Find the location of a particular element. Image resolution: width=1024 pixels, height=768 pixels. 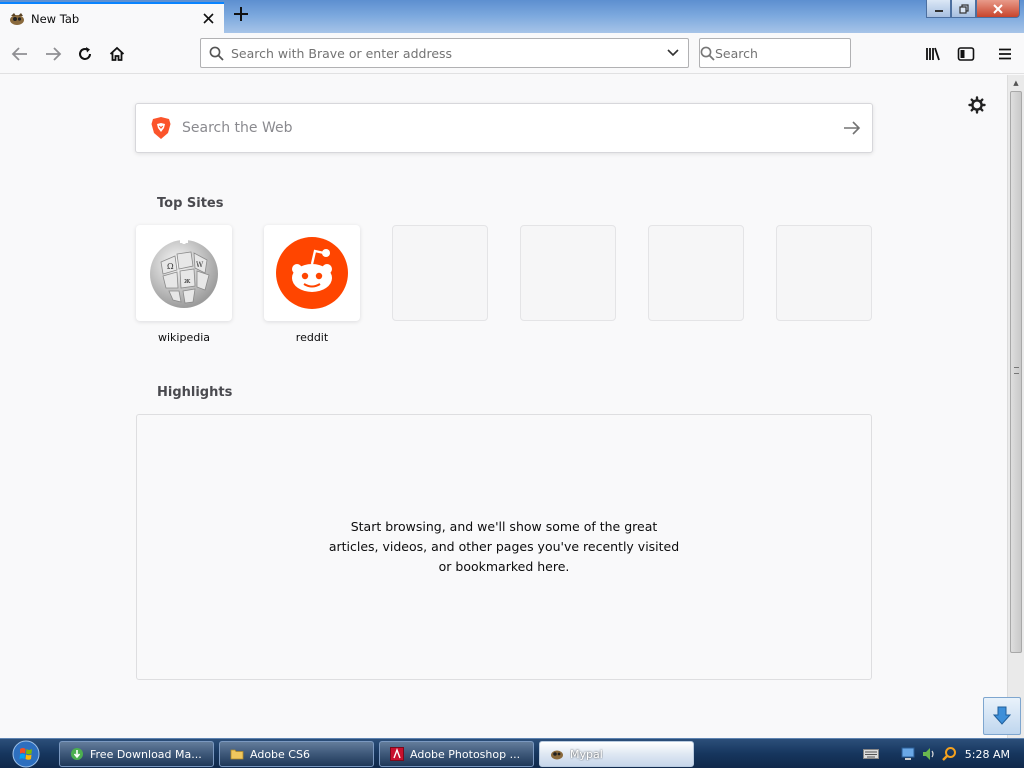

restore-button is located at coordinates (963, 9).